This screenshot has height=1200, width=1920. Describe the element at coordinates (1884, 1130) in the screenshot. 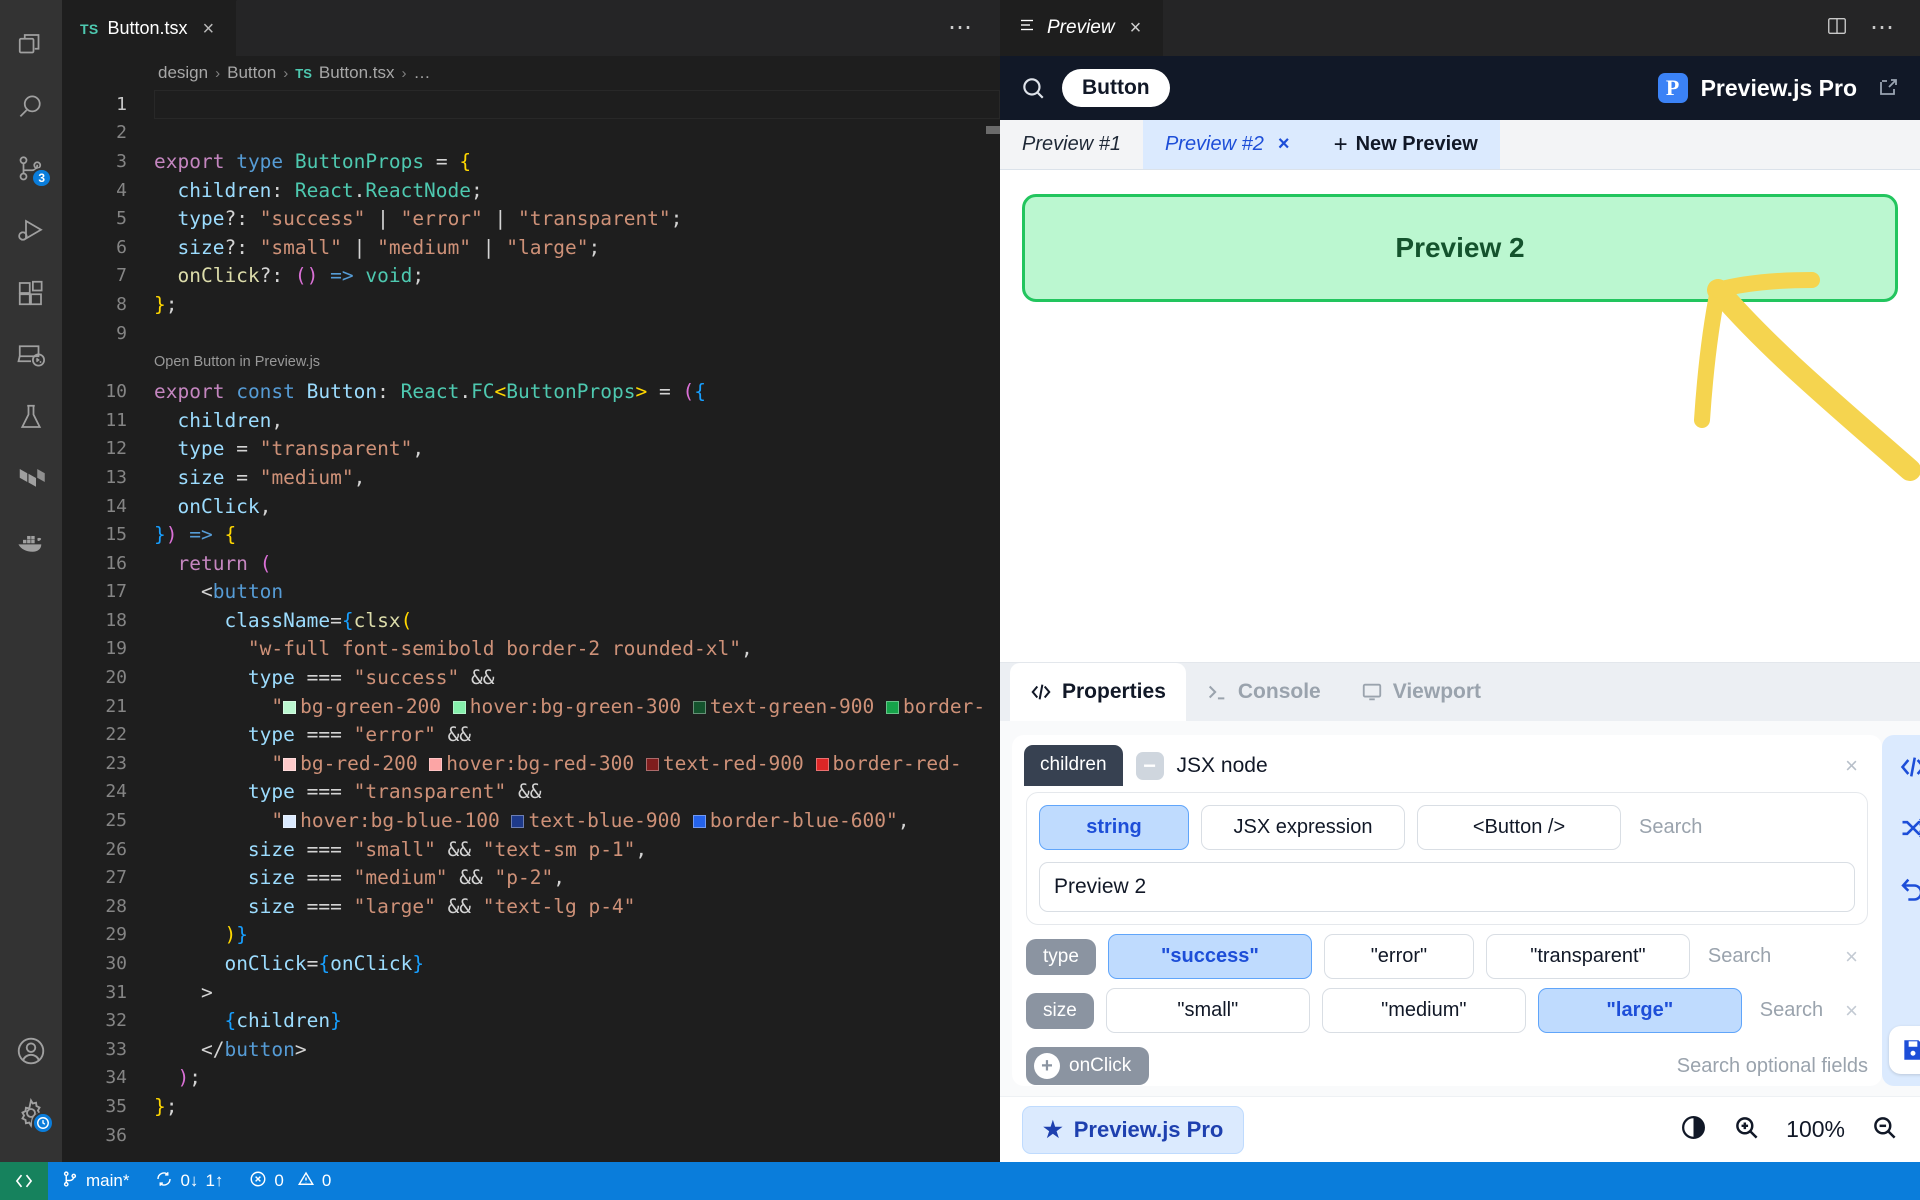

I see `zoom-out-icon` at that location.